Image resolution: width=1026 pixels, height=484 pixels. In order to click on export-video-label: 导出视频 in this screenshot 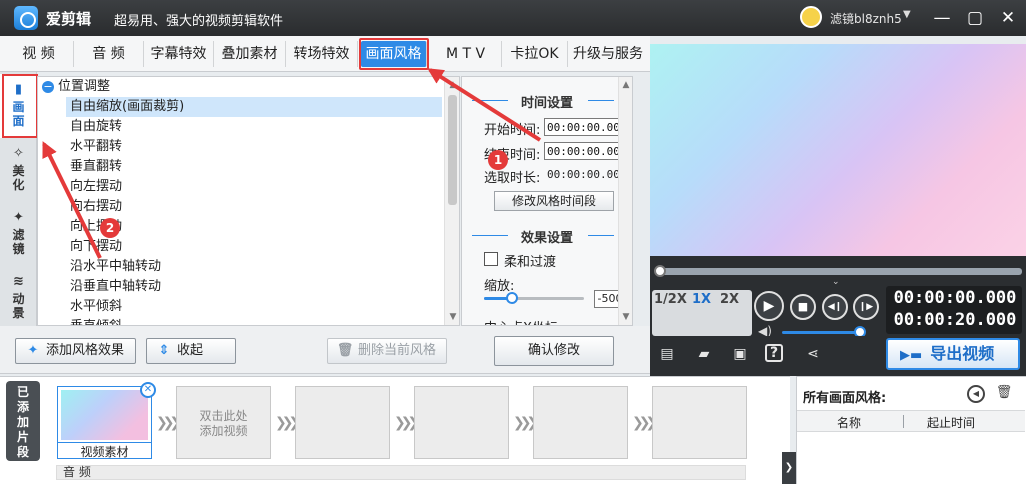, I will do `click(962, 353)`.